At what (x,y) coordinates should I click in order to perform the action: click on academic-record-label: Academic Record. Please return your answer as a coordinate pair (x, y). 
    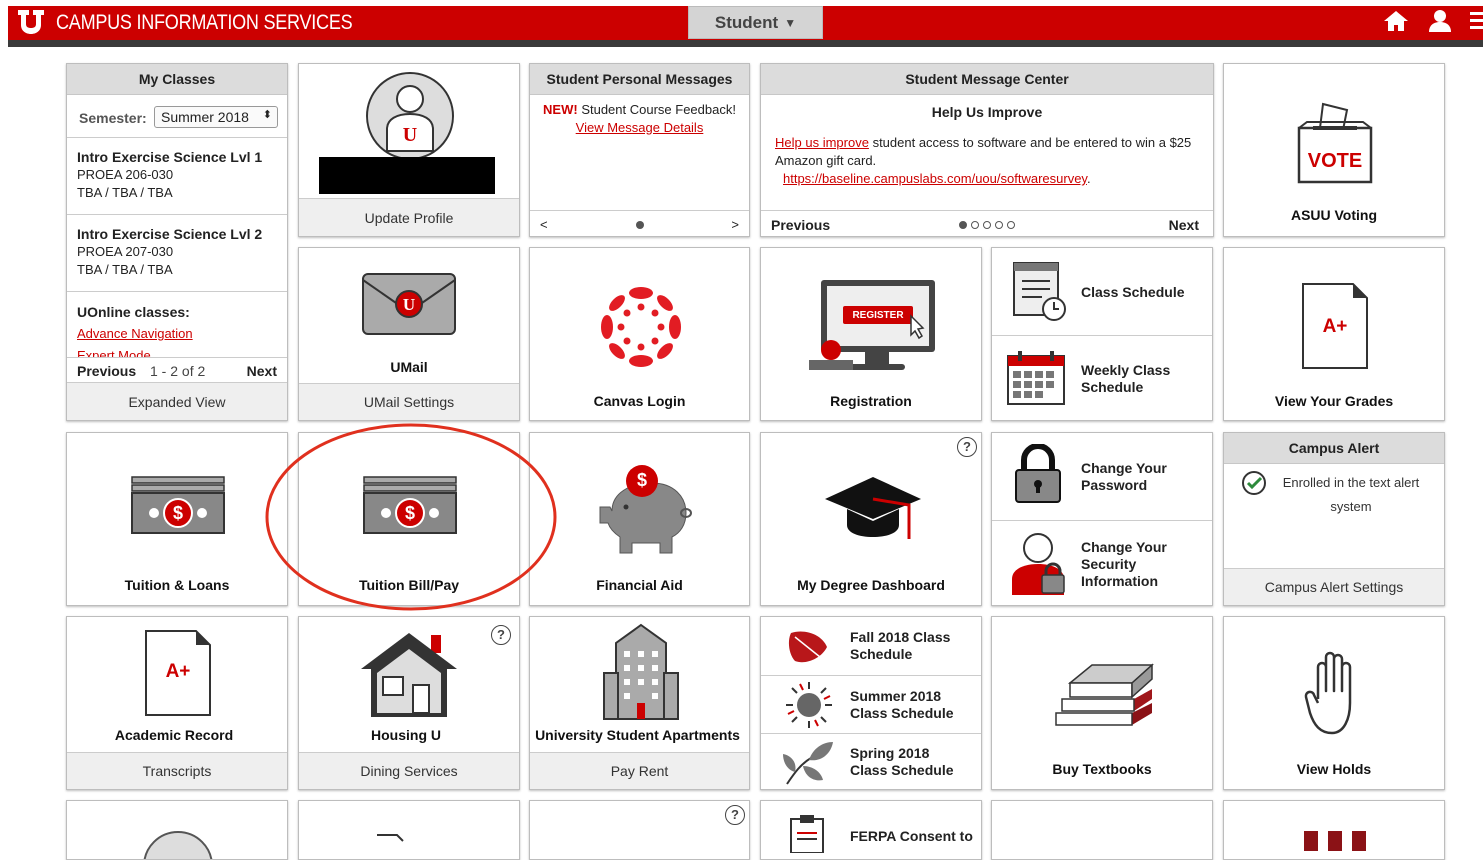
    Looking at the image, I should click on (174, 735).